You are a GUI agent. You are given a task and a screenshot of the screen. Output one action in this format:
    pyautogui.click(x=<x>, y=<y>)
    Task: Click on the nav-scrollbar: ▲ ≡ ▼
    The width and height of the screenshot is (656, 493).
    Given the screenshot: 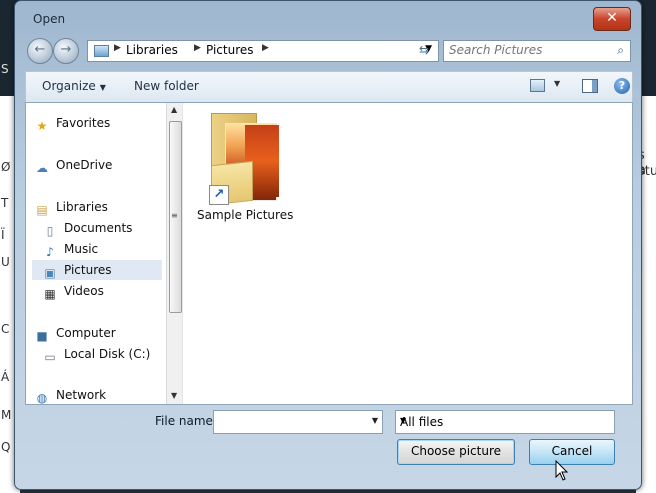 What is the action you would take?
    pyautogui.click(x=174, y=253)
    